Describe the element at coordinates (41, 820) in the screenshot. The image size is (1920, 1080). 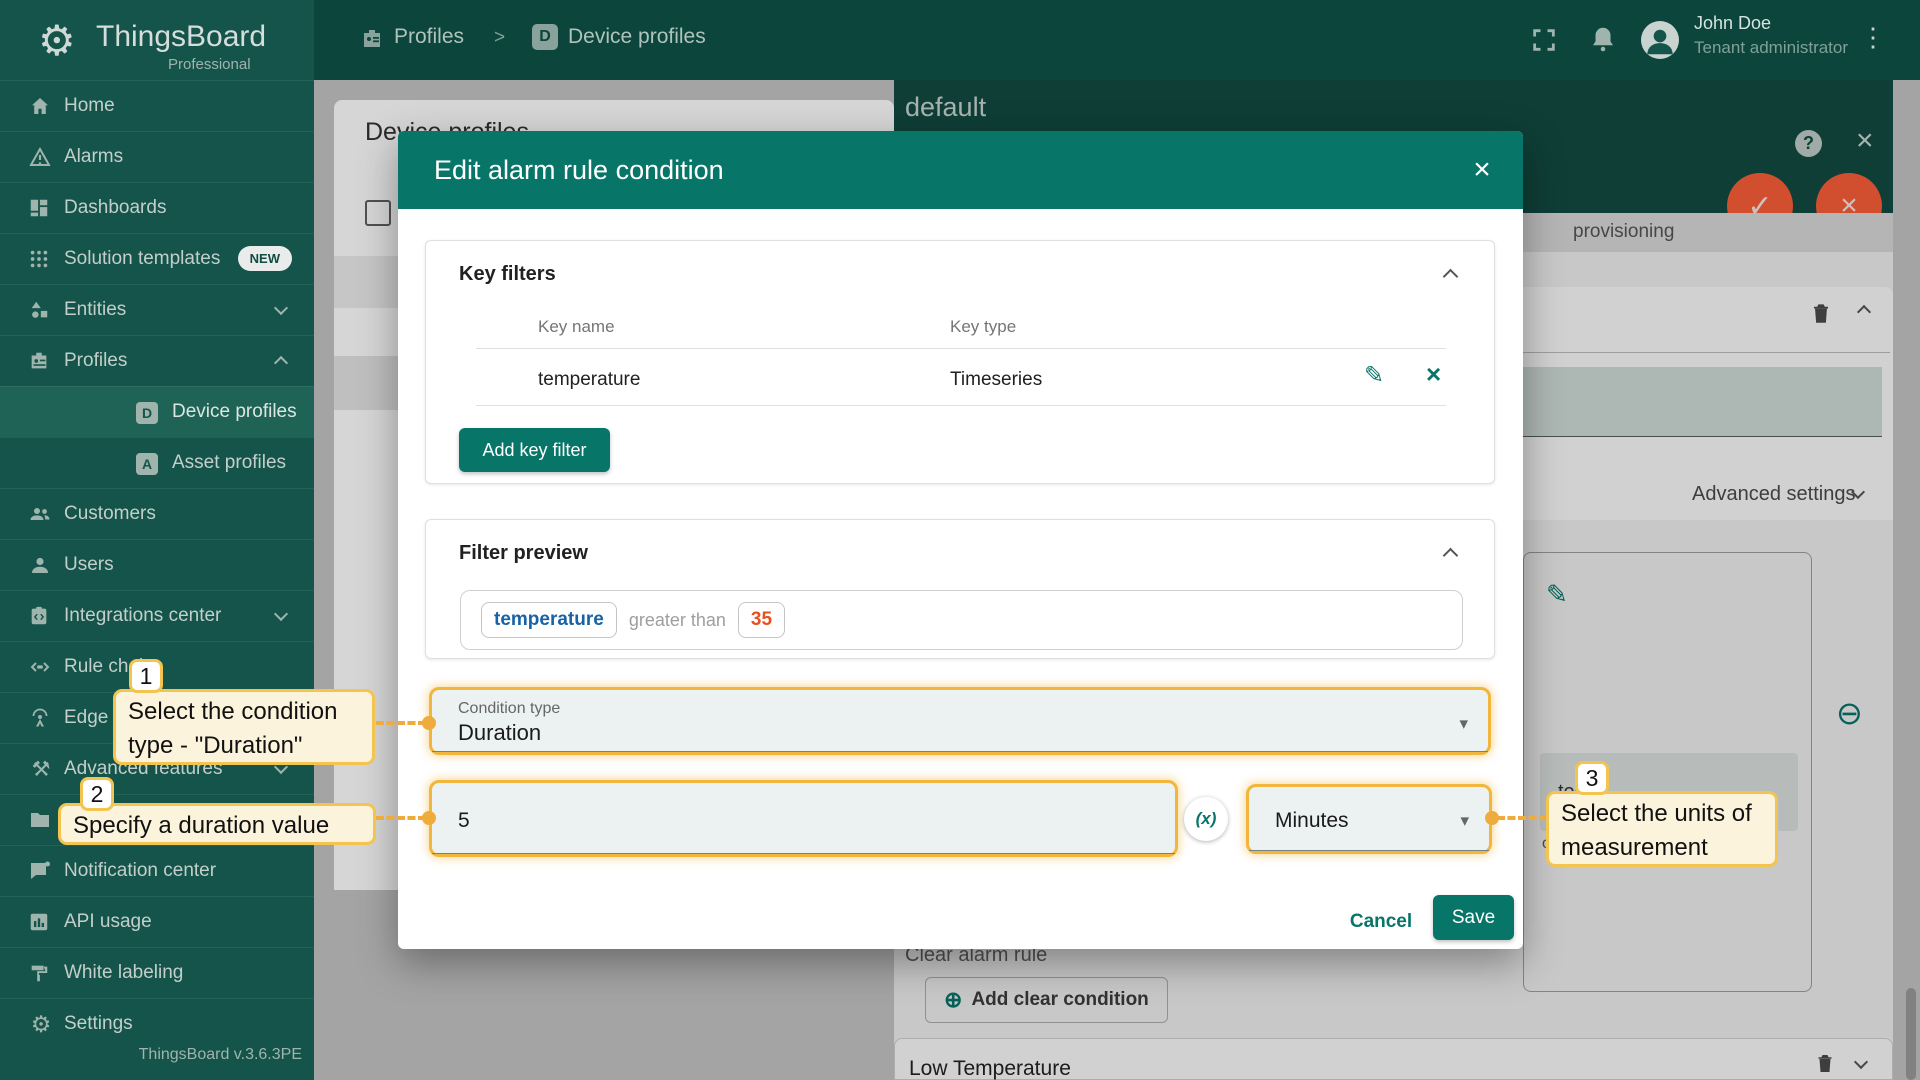
I see `folder-icon` at that location.